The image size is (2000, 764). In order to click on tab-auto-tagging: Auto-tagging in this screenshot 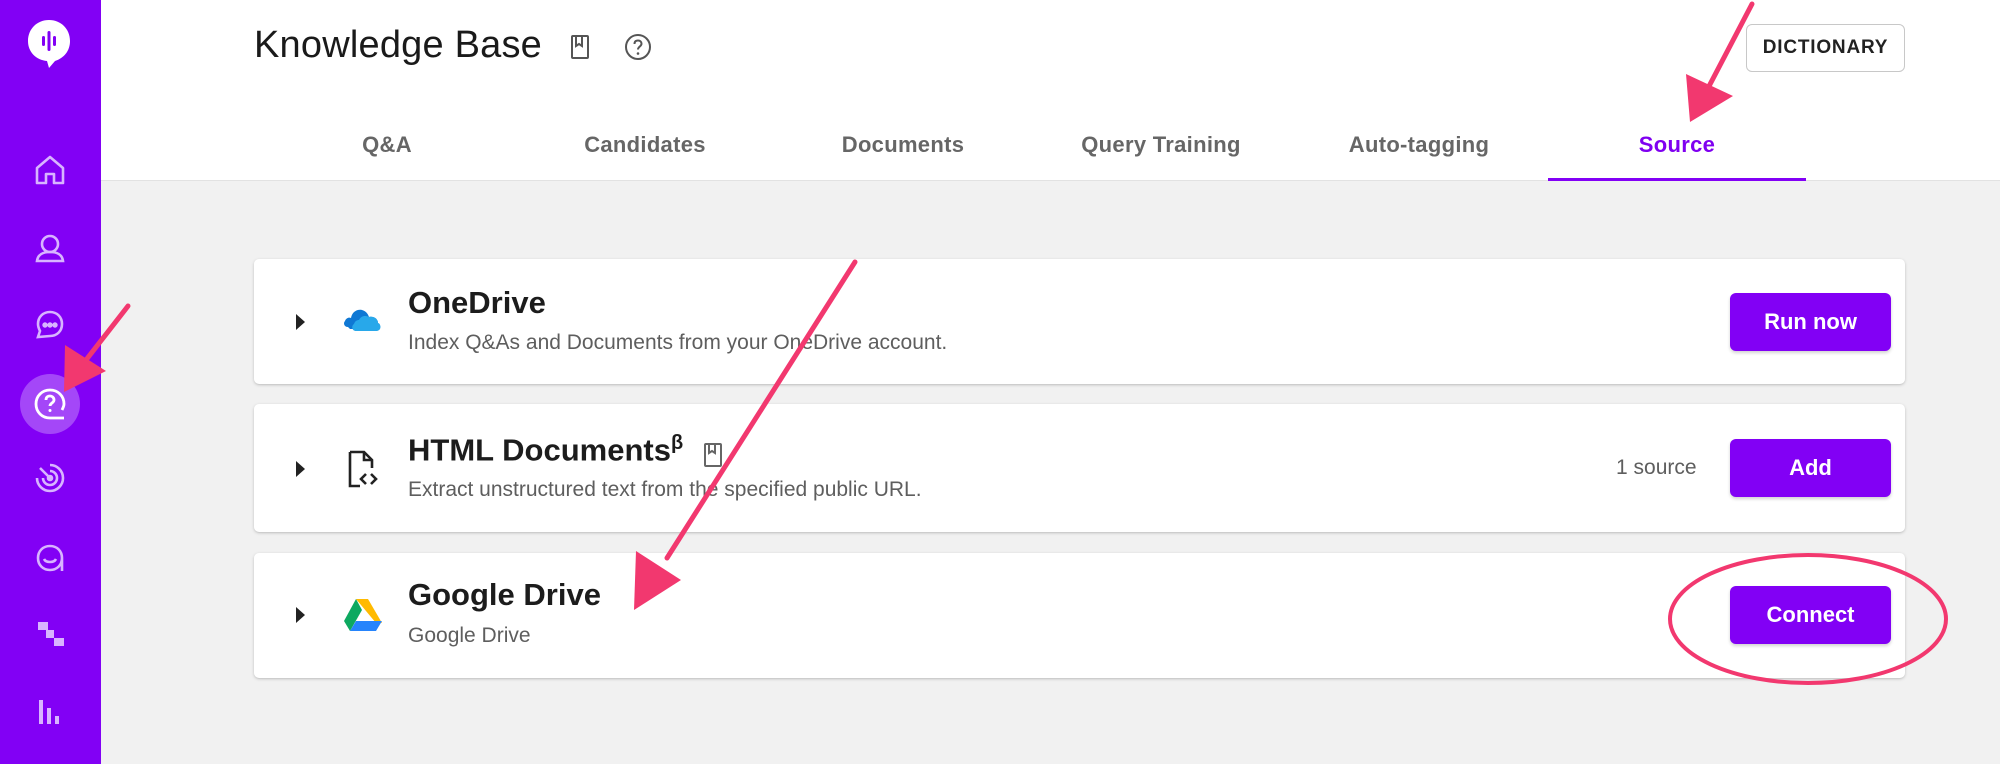, I will do `click(1419, 148)`.